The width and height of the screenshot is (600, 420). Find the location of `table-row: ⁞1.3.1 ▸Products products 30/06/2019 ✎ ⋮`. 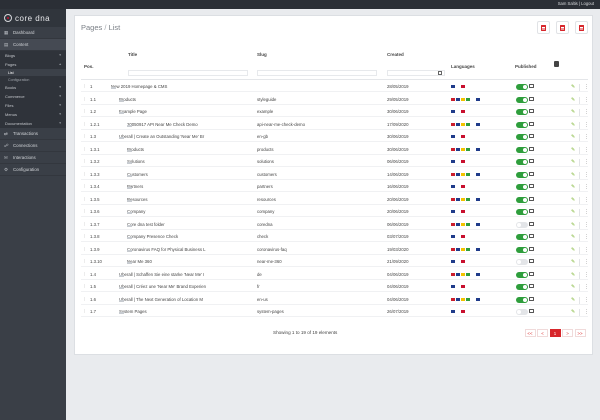

table-row: ⁞1.3.1 ▸Products products 30/06/2019 ✎ ⋮ is located at coordinates (335, 149).